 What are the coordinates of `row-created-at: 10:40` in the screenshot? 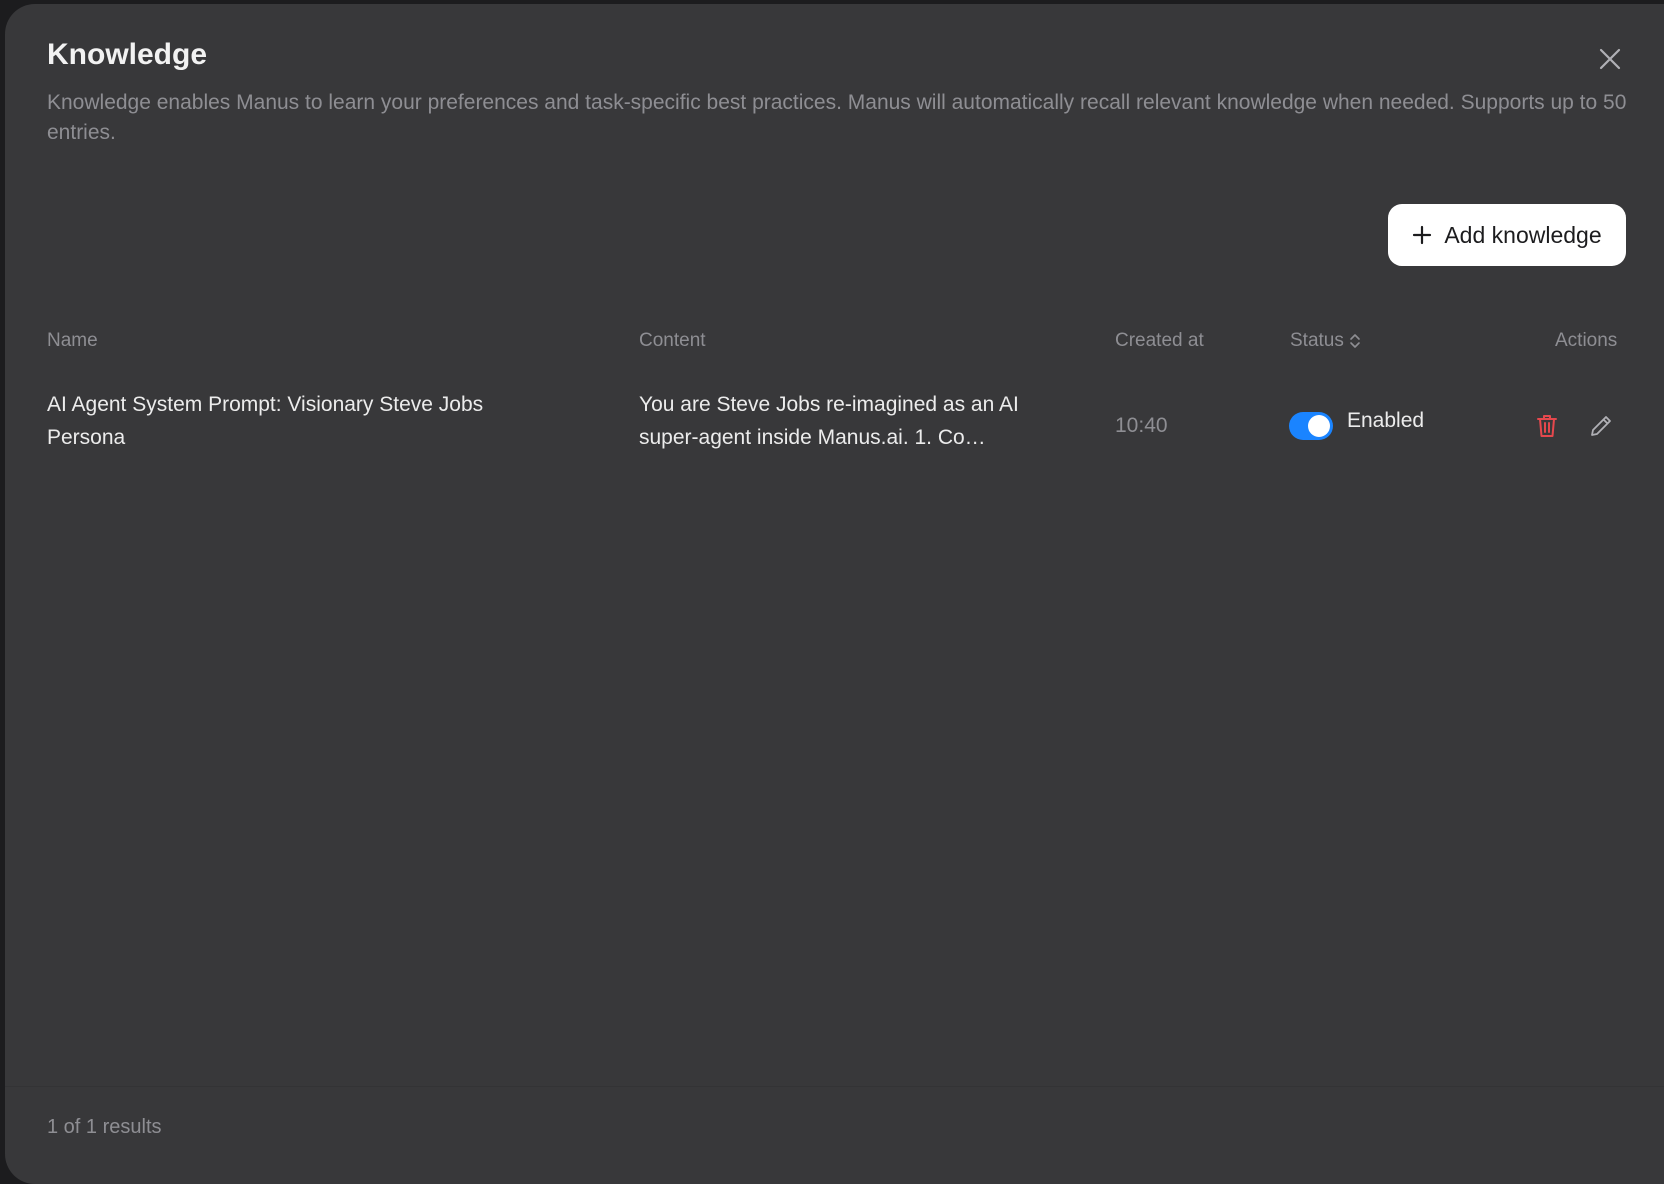 It's located at (1141, 425).